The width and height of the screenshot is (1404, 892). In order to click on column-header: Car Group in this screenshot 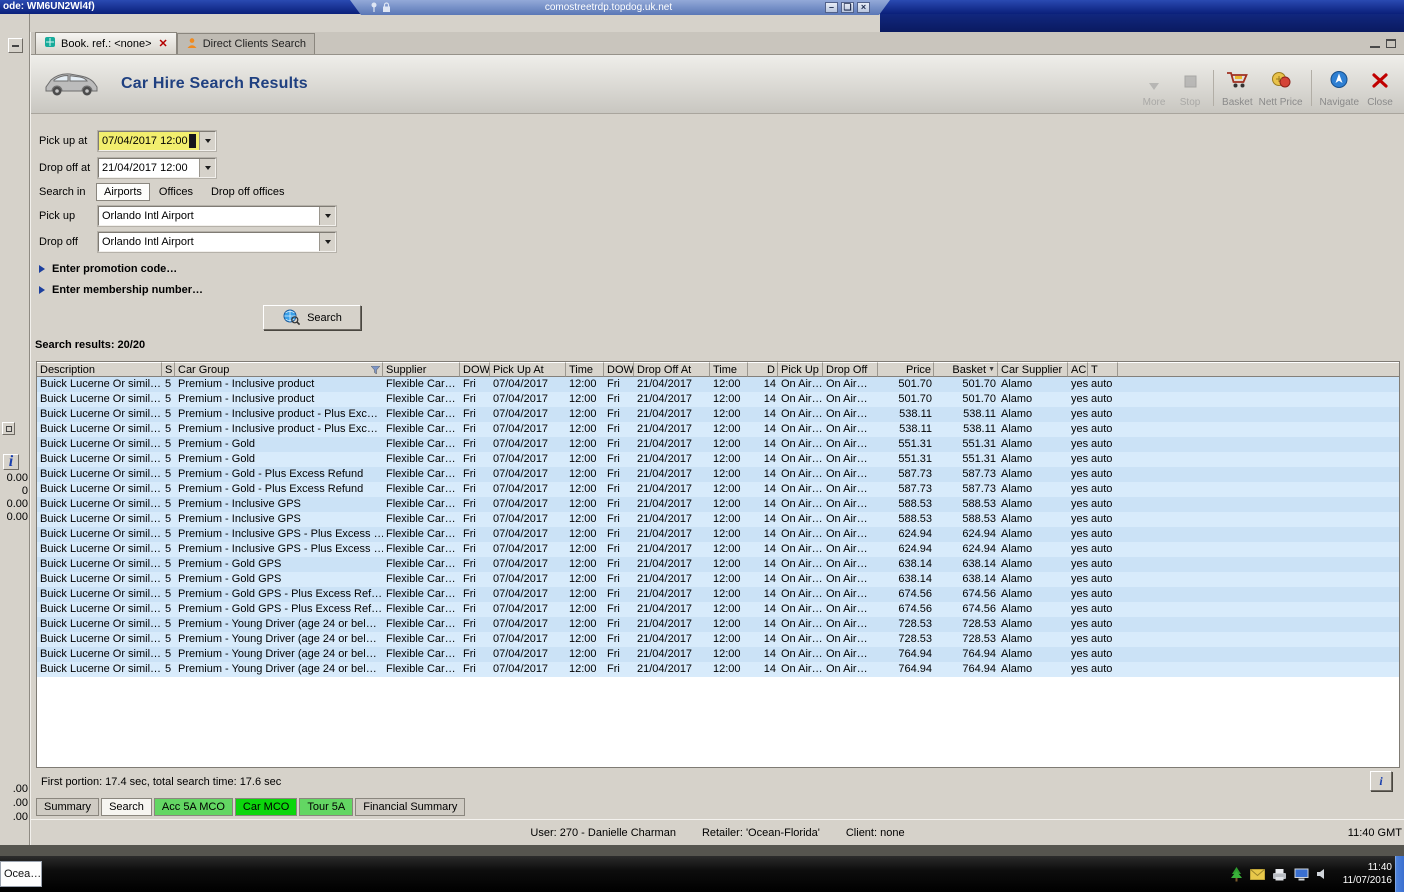, I will do `click(279, 369)`.